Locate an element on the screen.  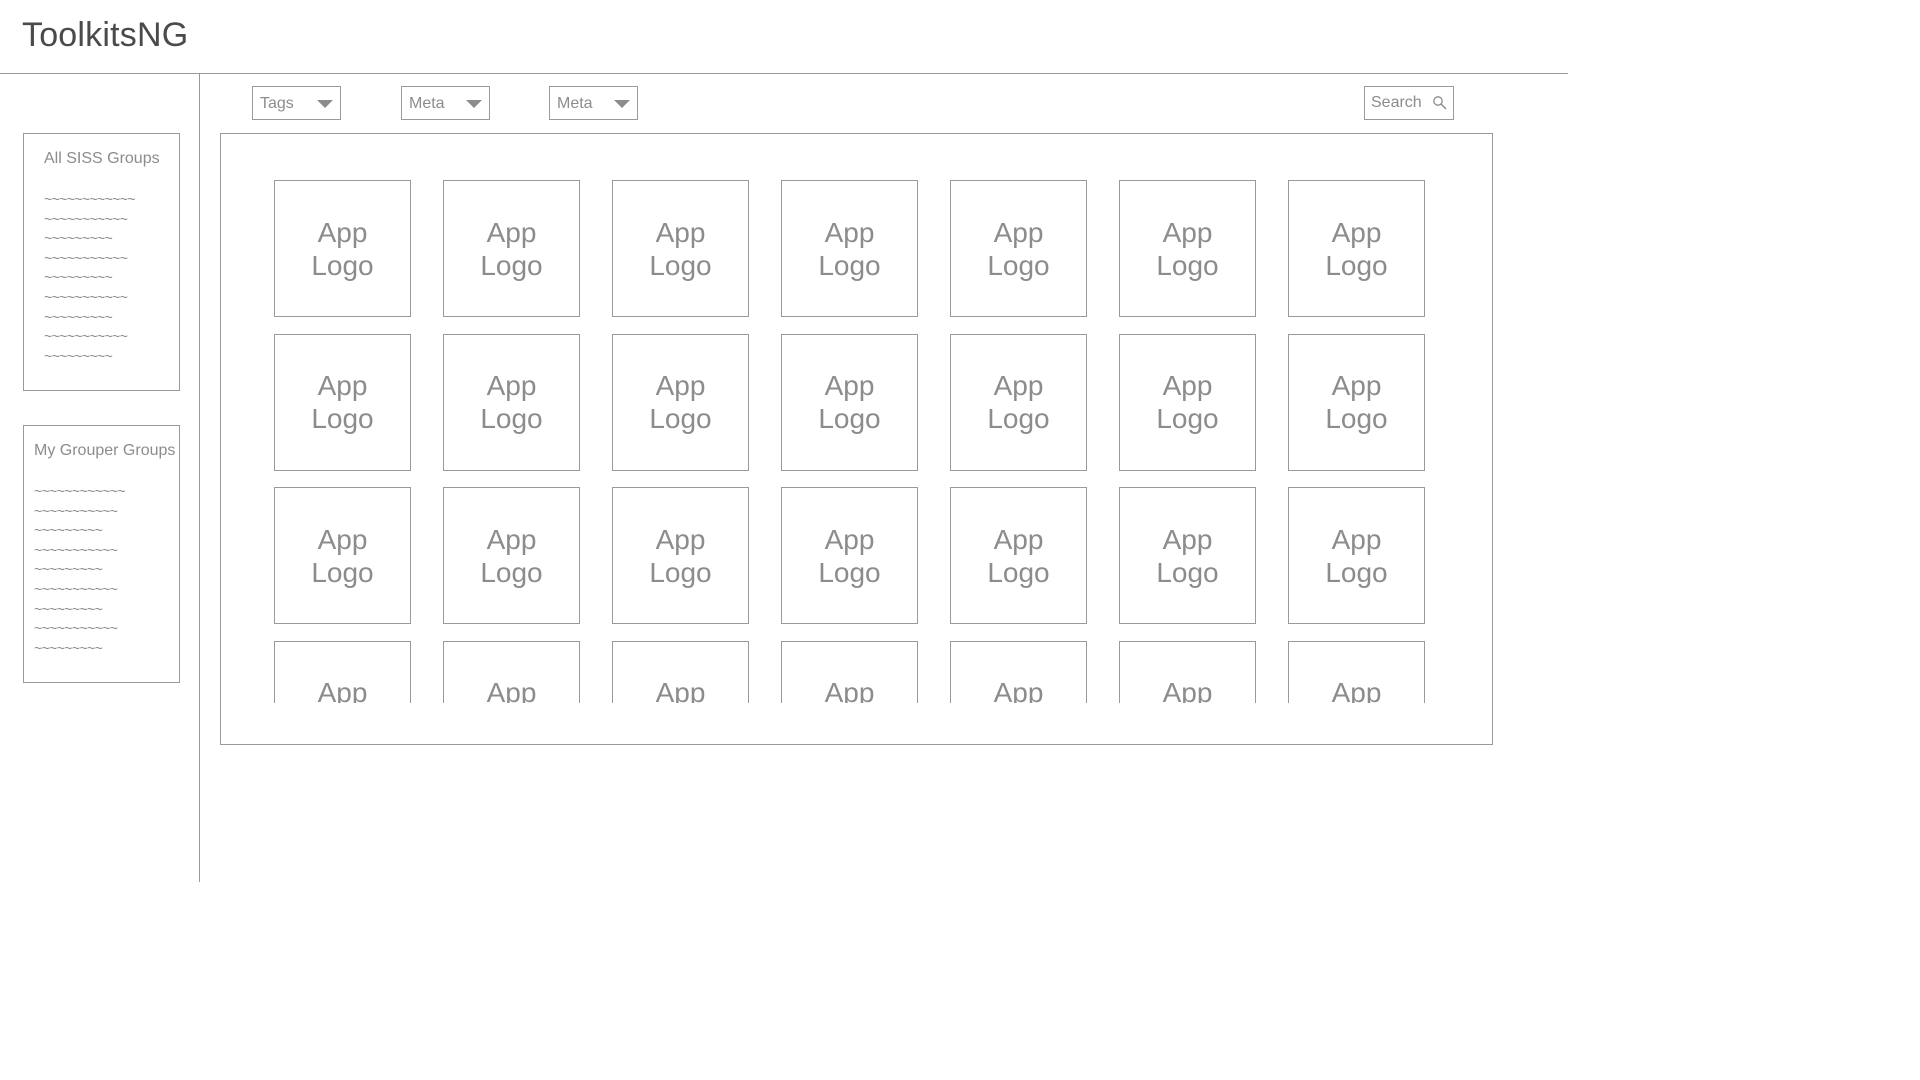
siss-group-item: ~~~~~~~~~~~~ is located at coordinates (90, 200).